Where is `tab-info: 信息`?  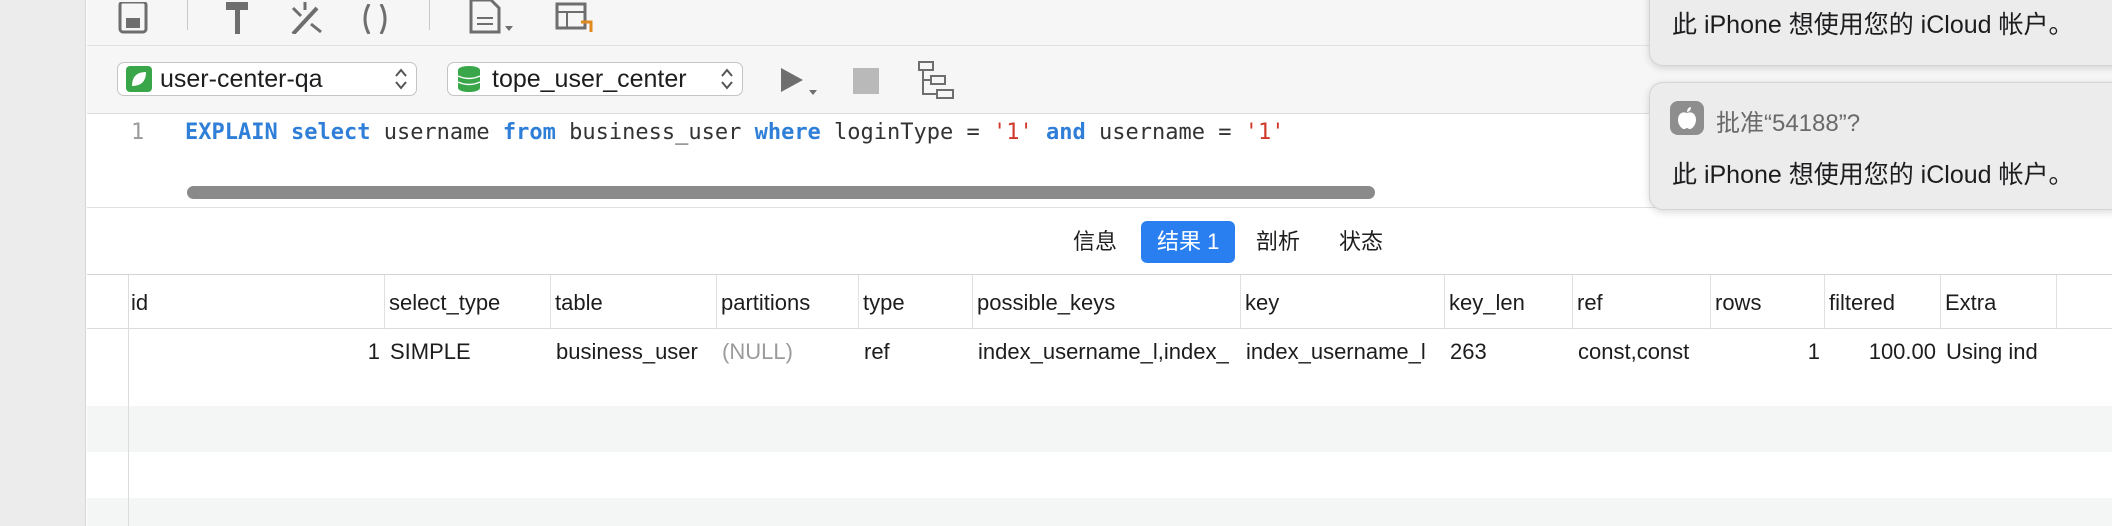 tab-info: 信息 is located at coordinates (1095, 242).